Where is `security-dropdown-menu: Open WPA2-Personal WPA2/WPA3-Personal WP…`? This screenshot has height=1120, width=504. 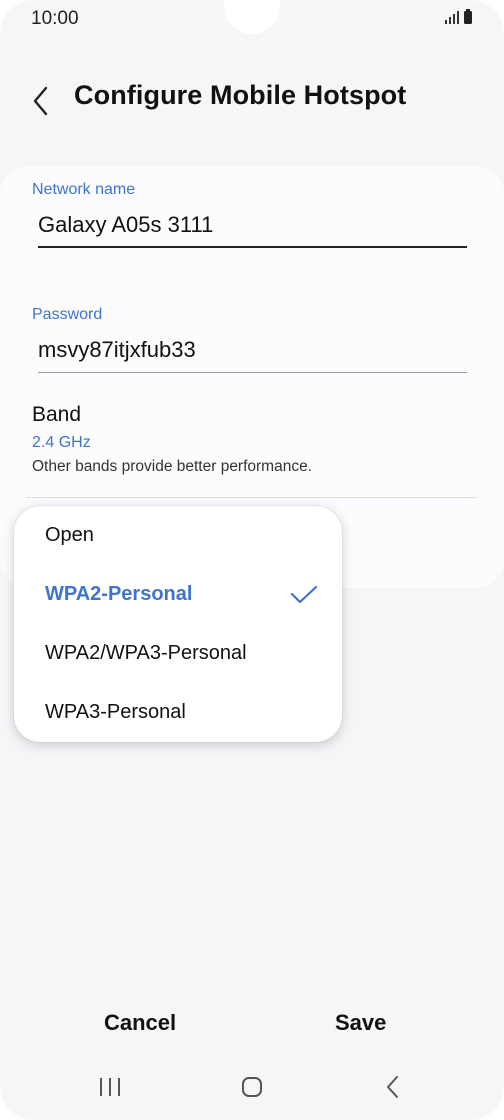 security-dropdown-menu: Open WPA2-Personal WPA2/WPA3-Personal WP… is located at coordinates (178, 624).